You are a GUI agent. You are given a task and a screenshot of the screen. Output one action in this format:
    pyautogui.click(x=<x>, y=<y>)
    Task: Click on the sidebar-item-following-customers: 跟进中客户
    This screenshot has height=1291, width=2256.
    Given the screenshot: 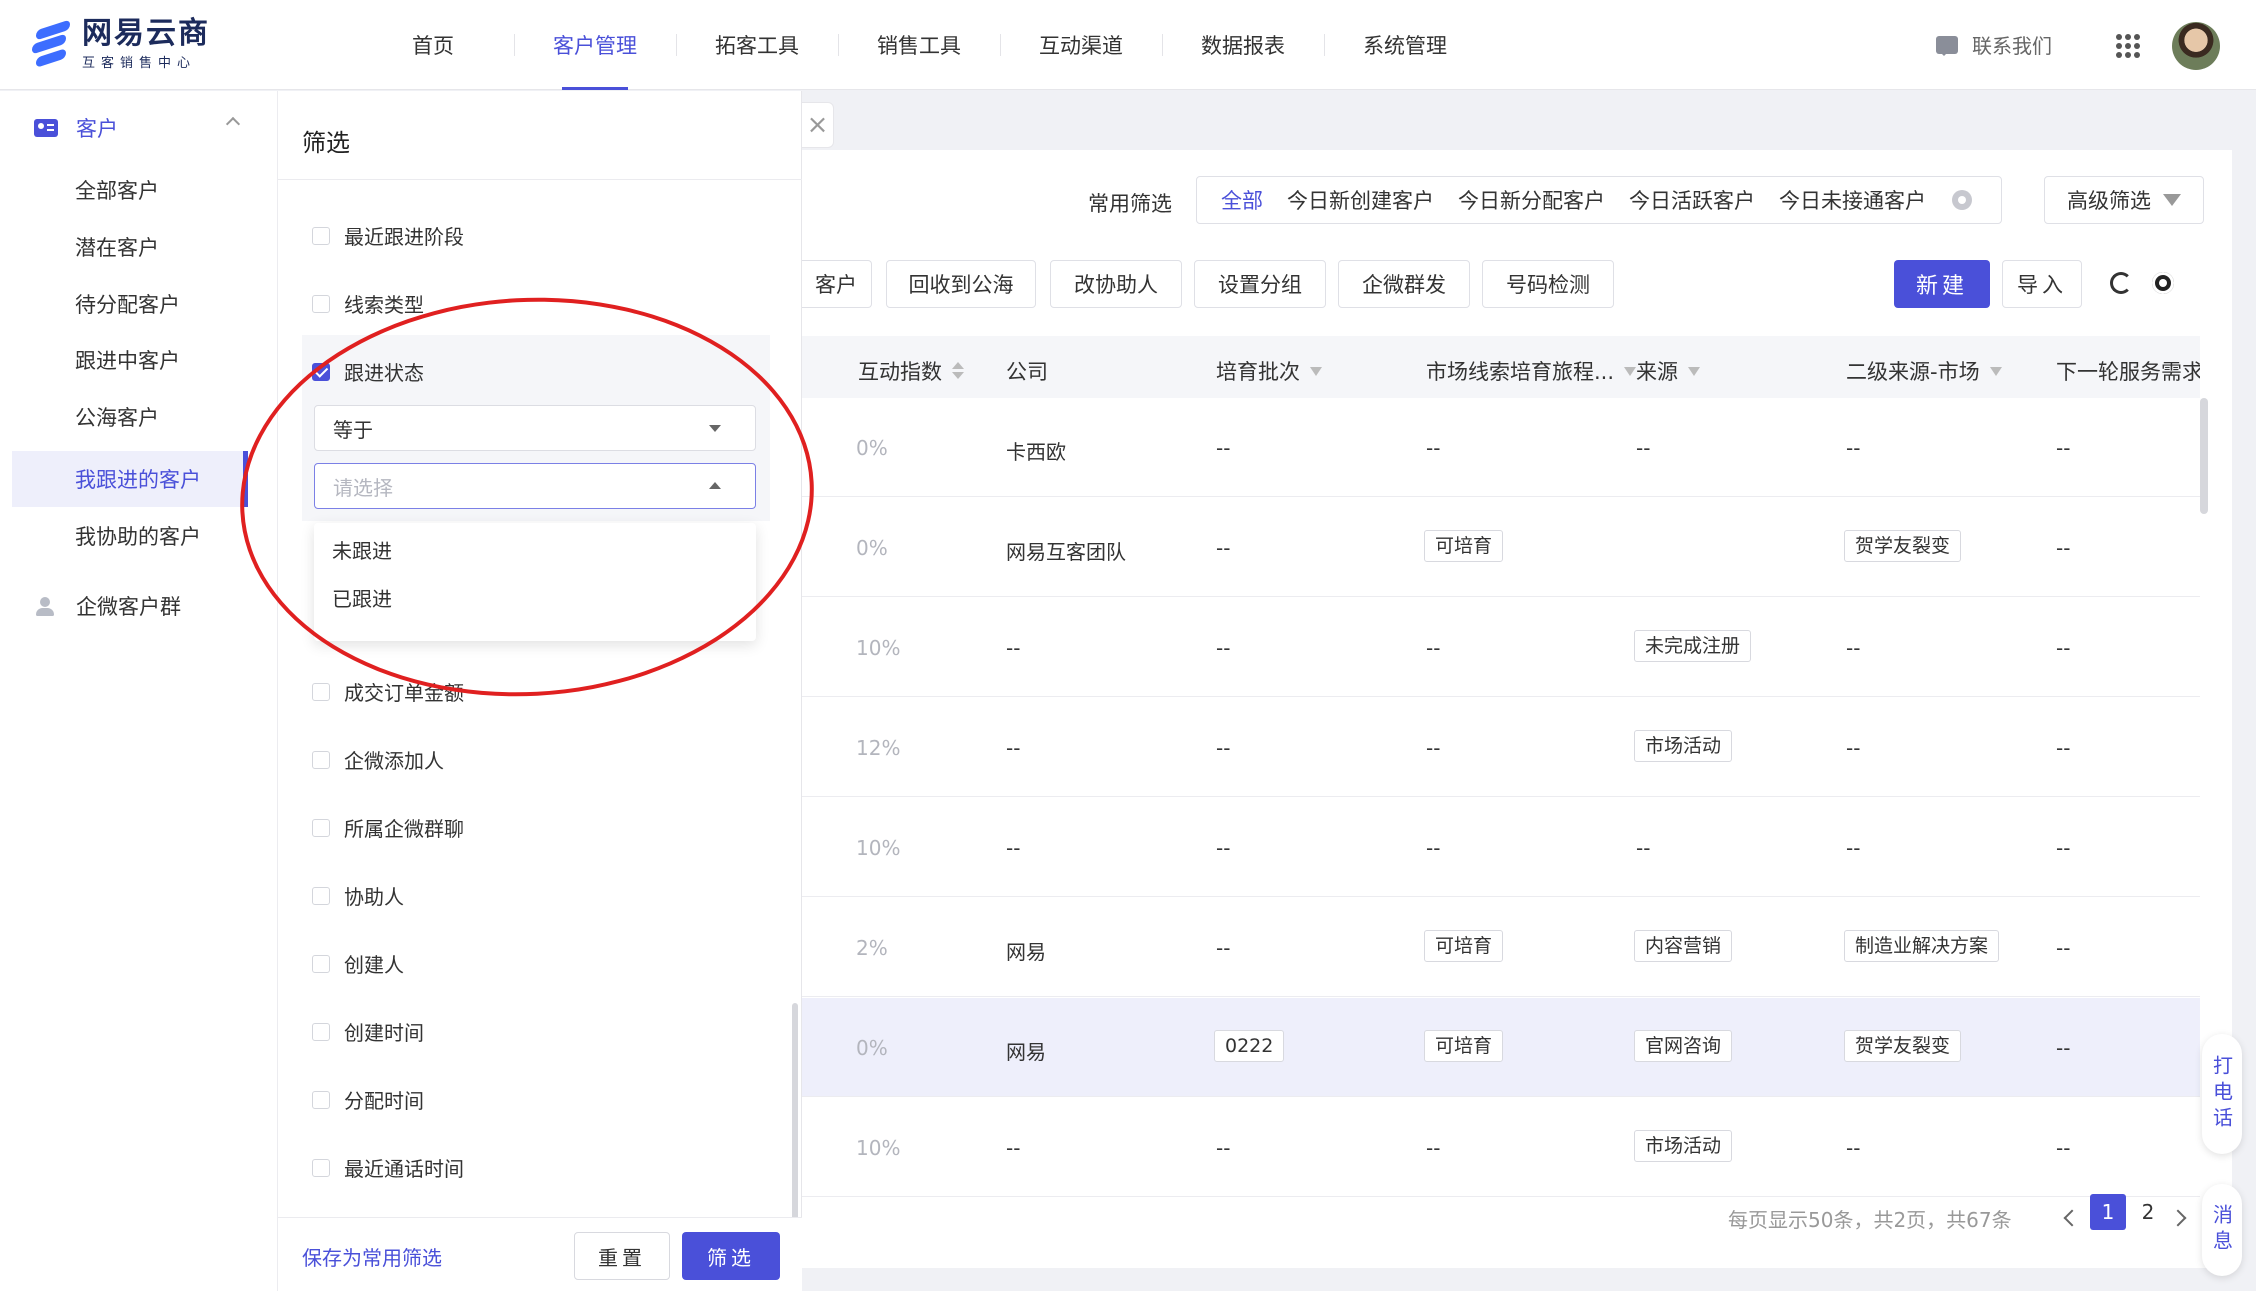 What is the action you would take?
    pyautogui.click(x=127, y=360)
    